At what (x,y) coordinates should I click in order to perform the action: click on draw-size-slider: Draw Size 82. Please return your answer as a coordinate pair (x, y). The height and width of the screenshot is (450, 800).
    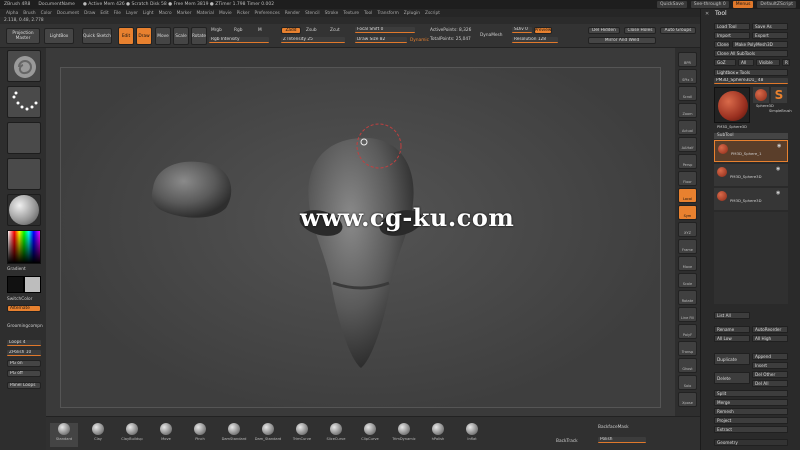
    Looking at the image, I should click on (381, 40).